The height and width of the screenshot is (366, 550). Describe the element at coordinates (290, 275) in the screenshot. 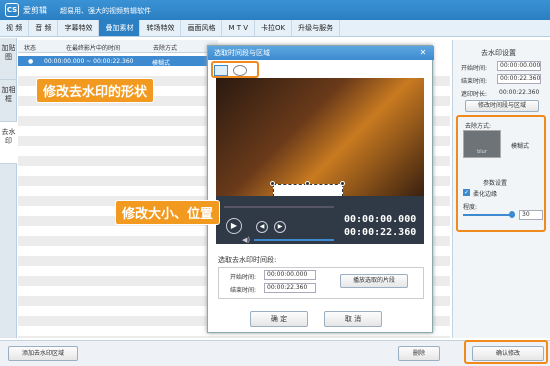

I see `dlg-start-field: 00:00:00.000` at that location.